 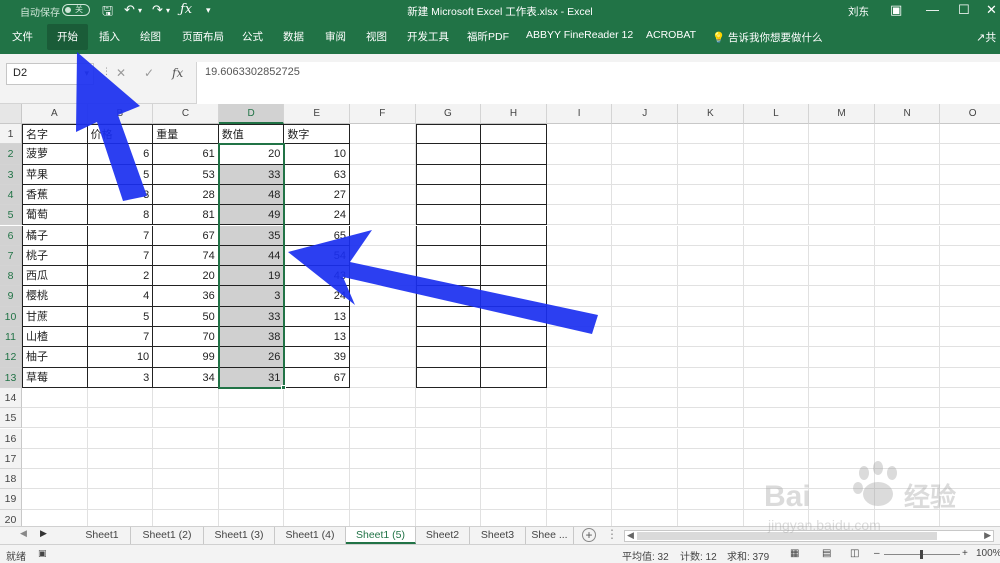 I want to click on cell-k17, so click(x=711, y=459).